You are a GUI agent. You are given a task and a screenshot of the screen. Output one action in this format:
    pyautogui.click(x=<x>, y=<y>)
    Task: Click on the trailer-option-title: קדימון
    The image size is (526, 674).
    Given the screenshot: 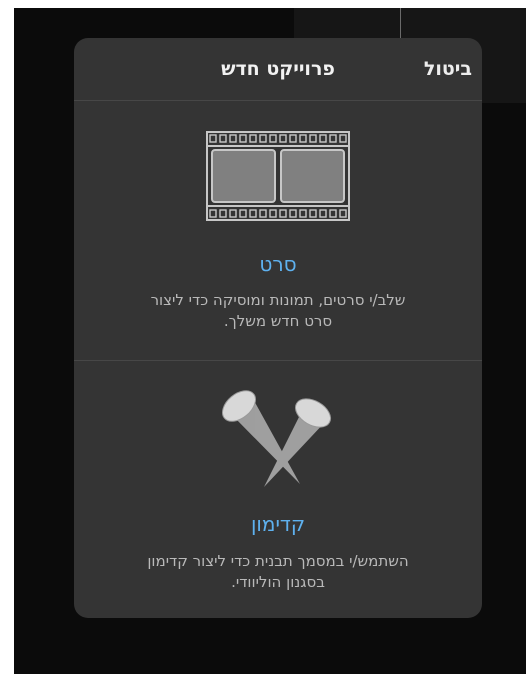 What is the action you would take?
    pyautogui.click(x=278, y=524)
    